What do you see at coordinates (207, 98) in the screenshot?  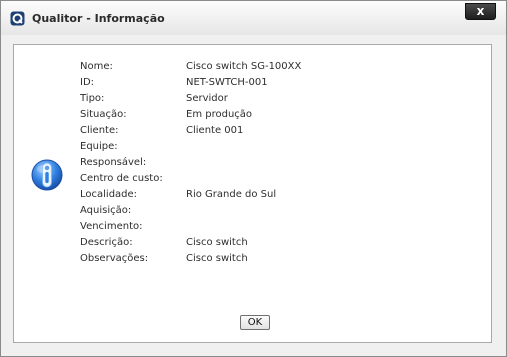 I see `field-value: Servidor` at bounding box center [207, 98].